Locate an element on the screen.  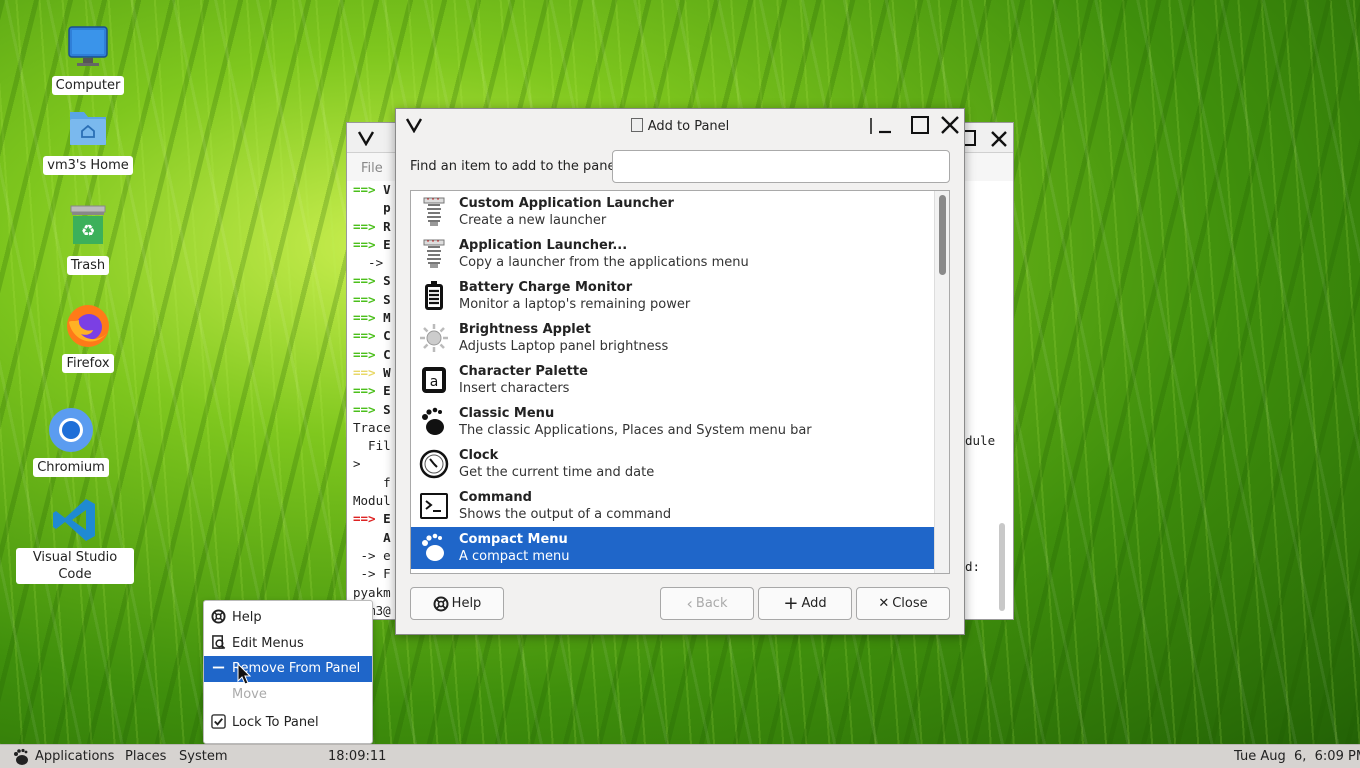
gnome-foot-icon is located at coordinates (434, 422).